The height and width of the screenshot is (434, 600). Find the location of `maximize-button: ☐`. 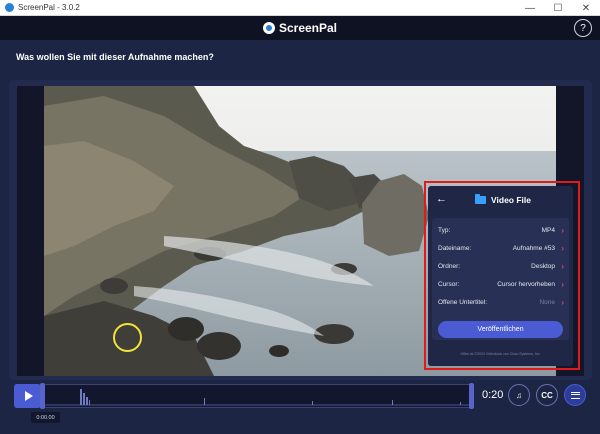

maximize-button: ☐ is located at coordinates (558, 8).